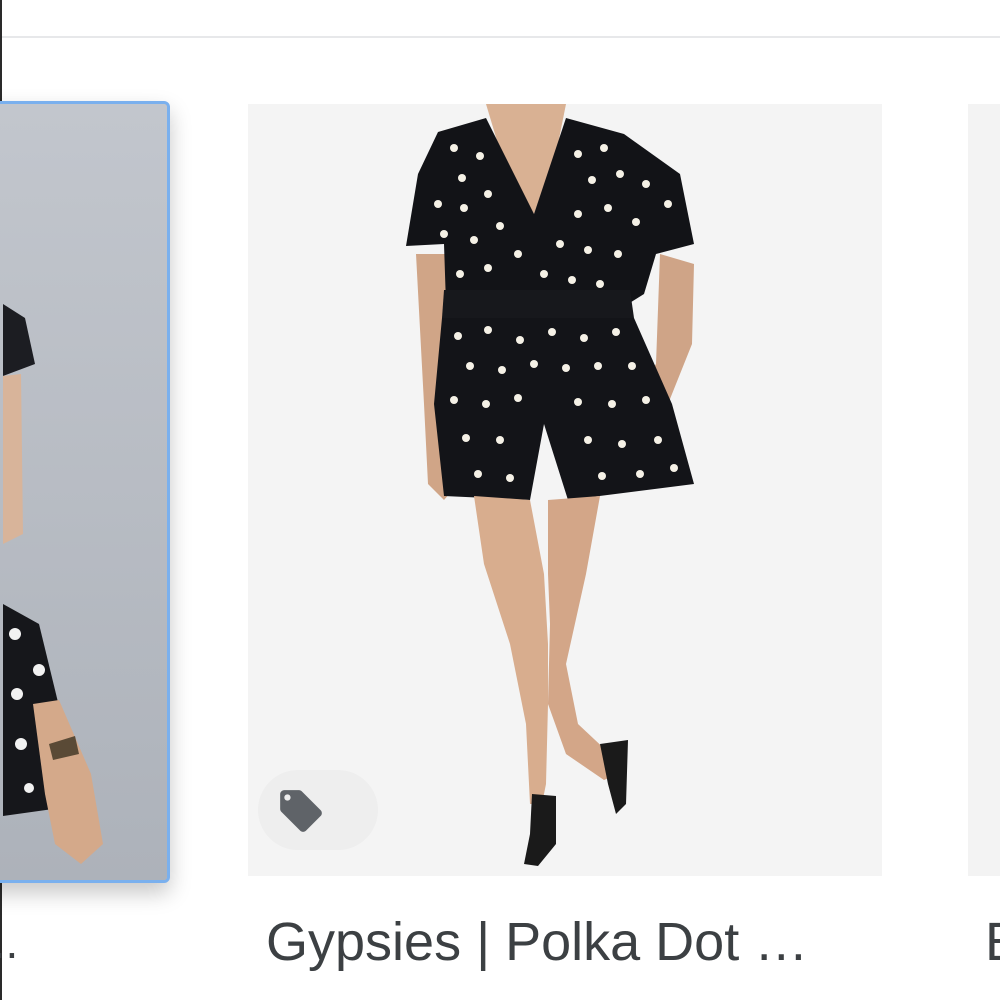  I want to click on price-tag-icon, so click(301, 811).